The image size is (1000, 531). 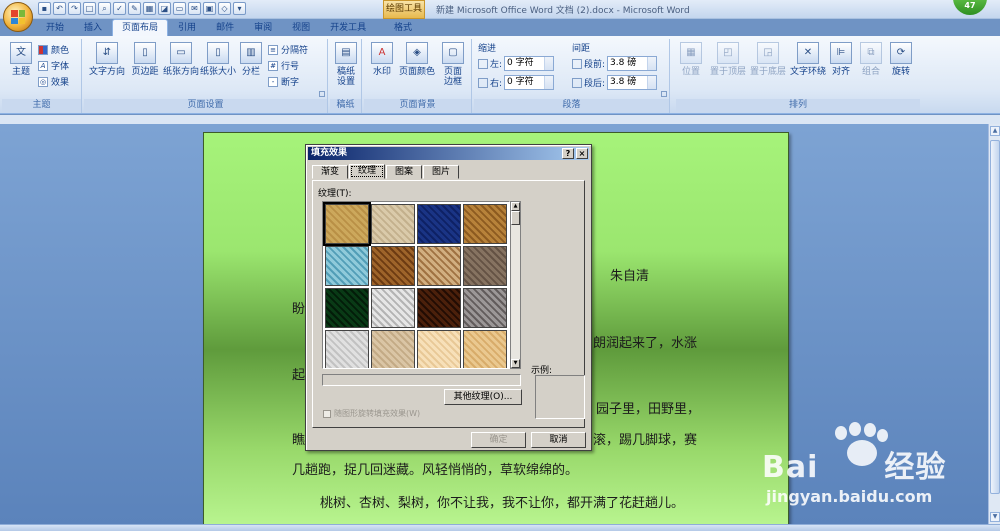 I want to click on format-painter-icon: ✎, so click(x=134, y=8).